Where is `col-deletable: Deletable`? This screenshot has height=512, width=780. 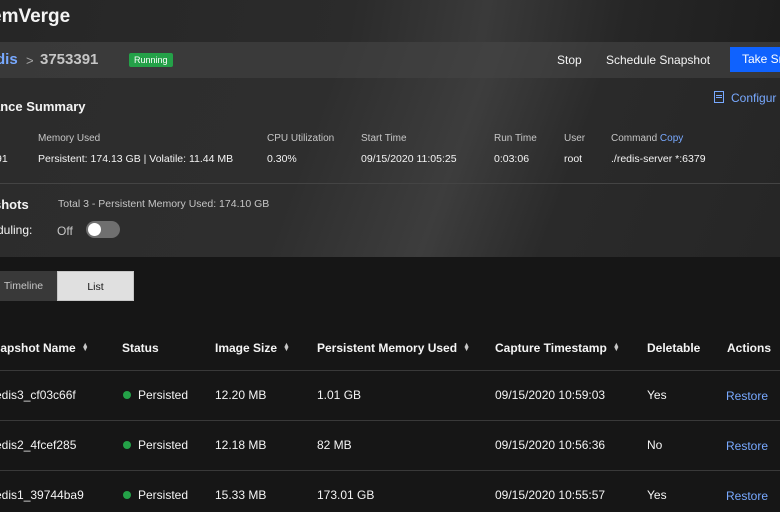 col-deletable: Deletable is located at coordinates (674, 348).